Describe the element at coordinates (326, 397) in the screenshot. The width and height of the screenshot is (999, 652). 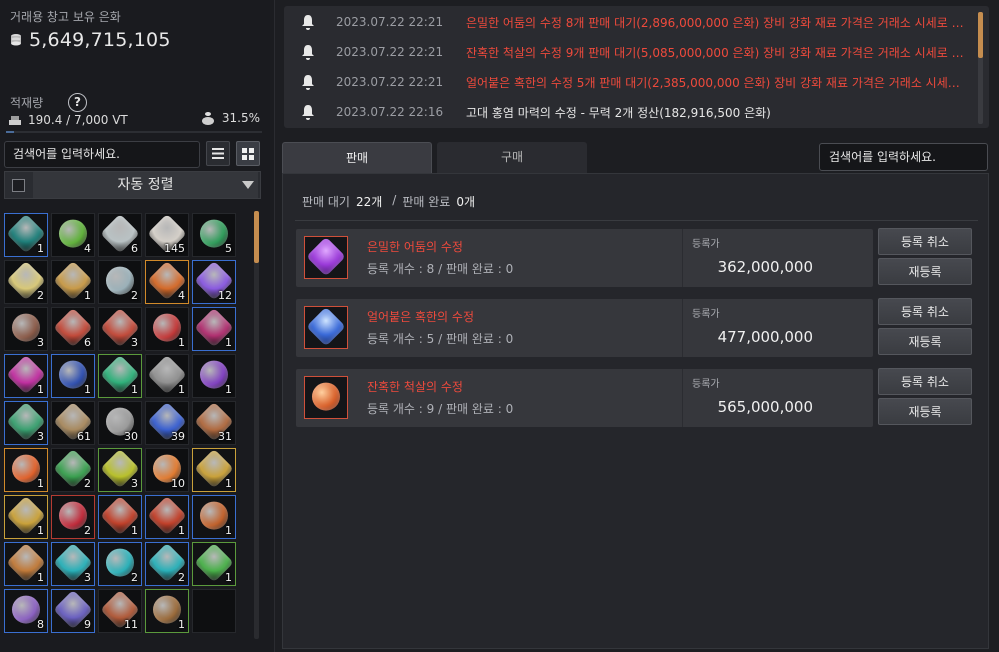
I see `cruel-crystal-icon` at that location.